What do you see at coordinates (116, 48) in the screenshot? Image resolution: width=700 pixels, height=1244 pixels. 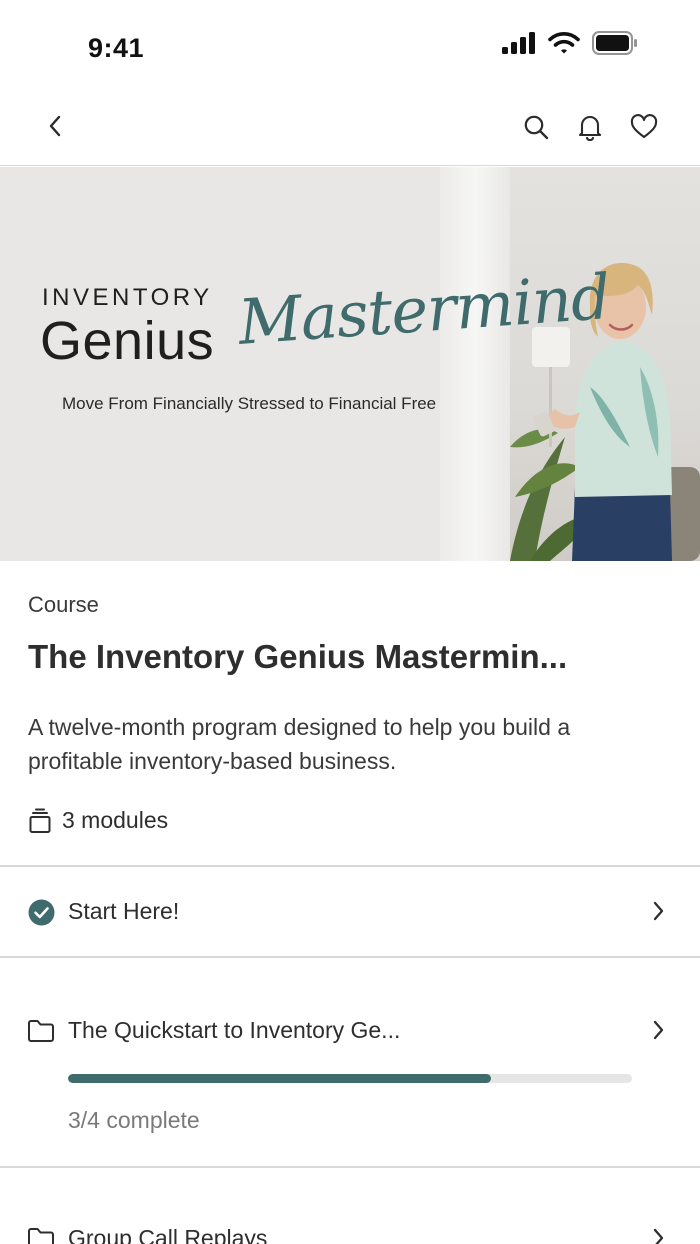 I see `status-time: 9:41` at bounding box center [116, 48].